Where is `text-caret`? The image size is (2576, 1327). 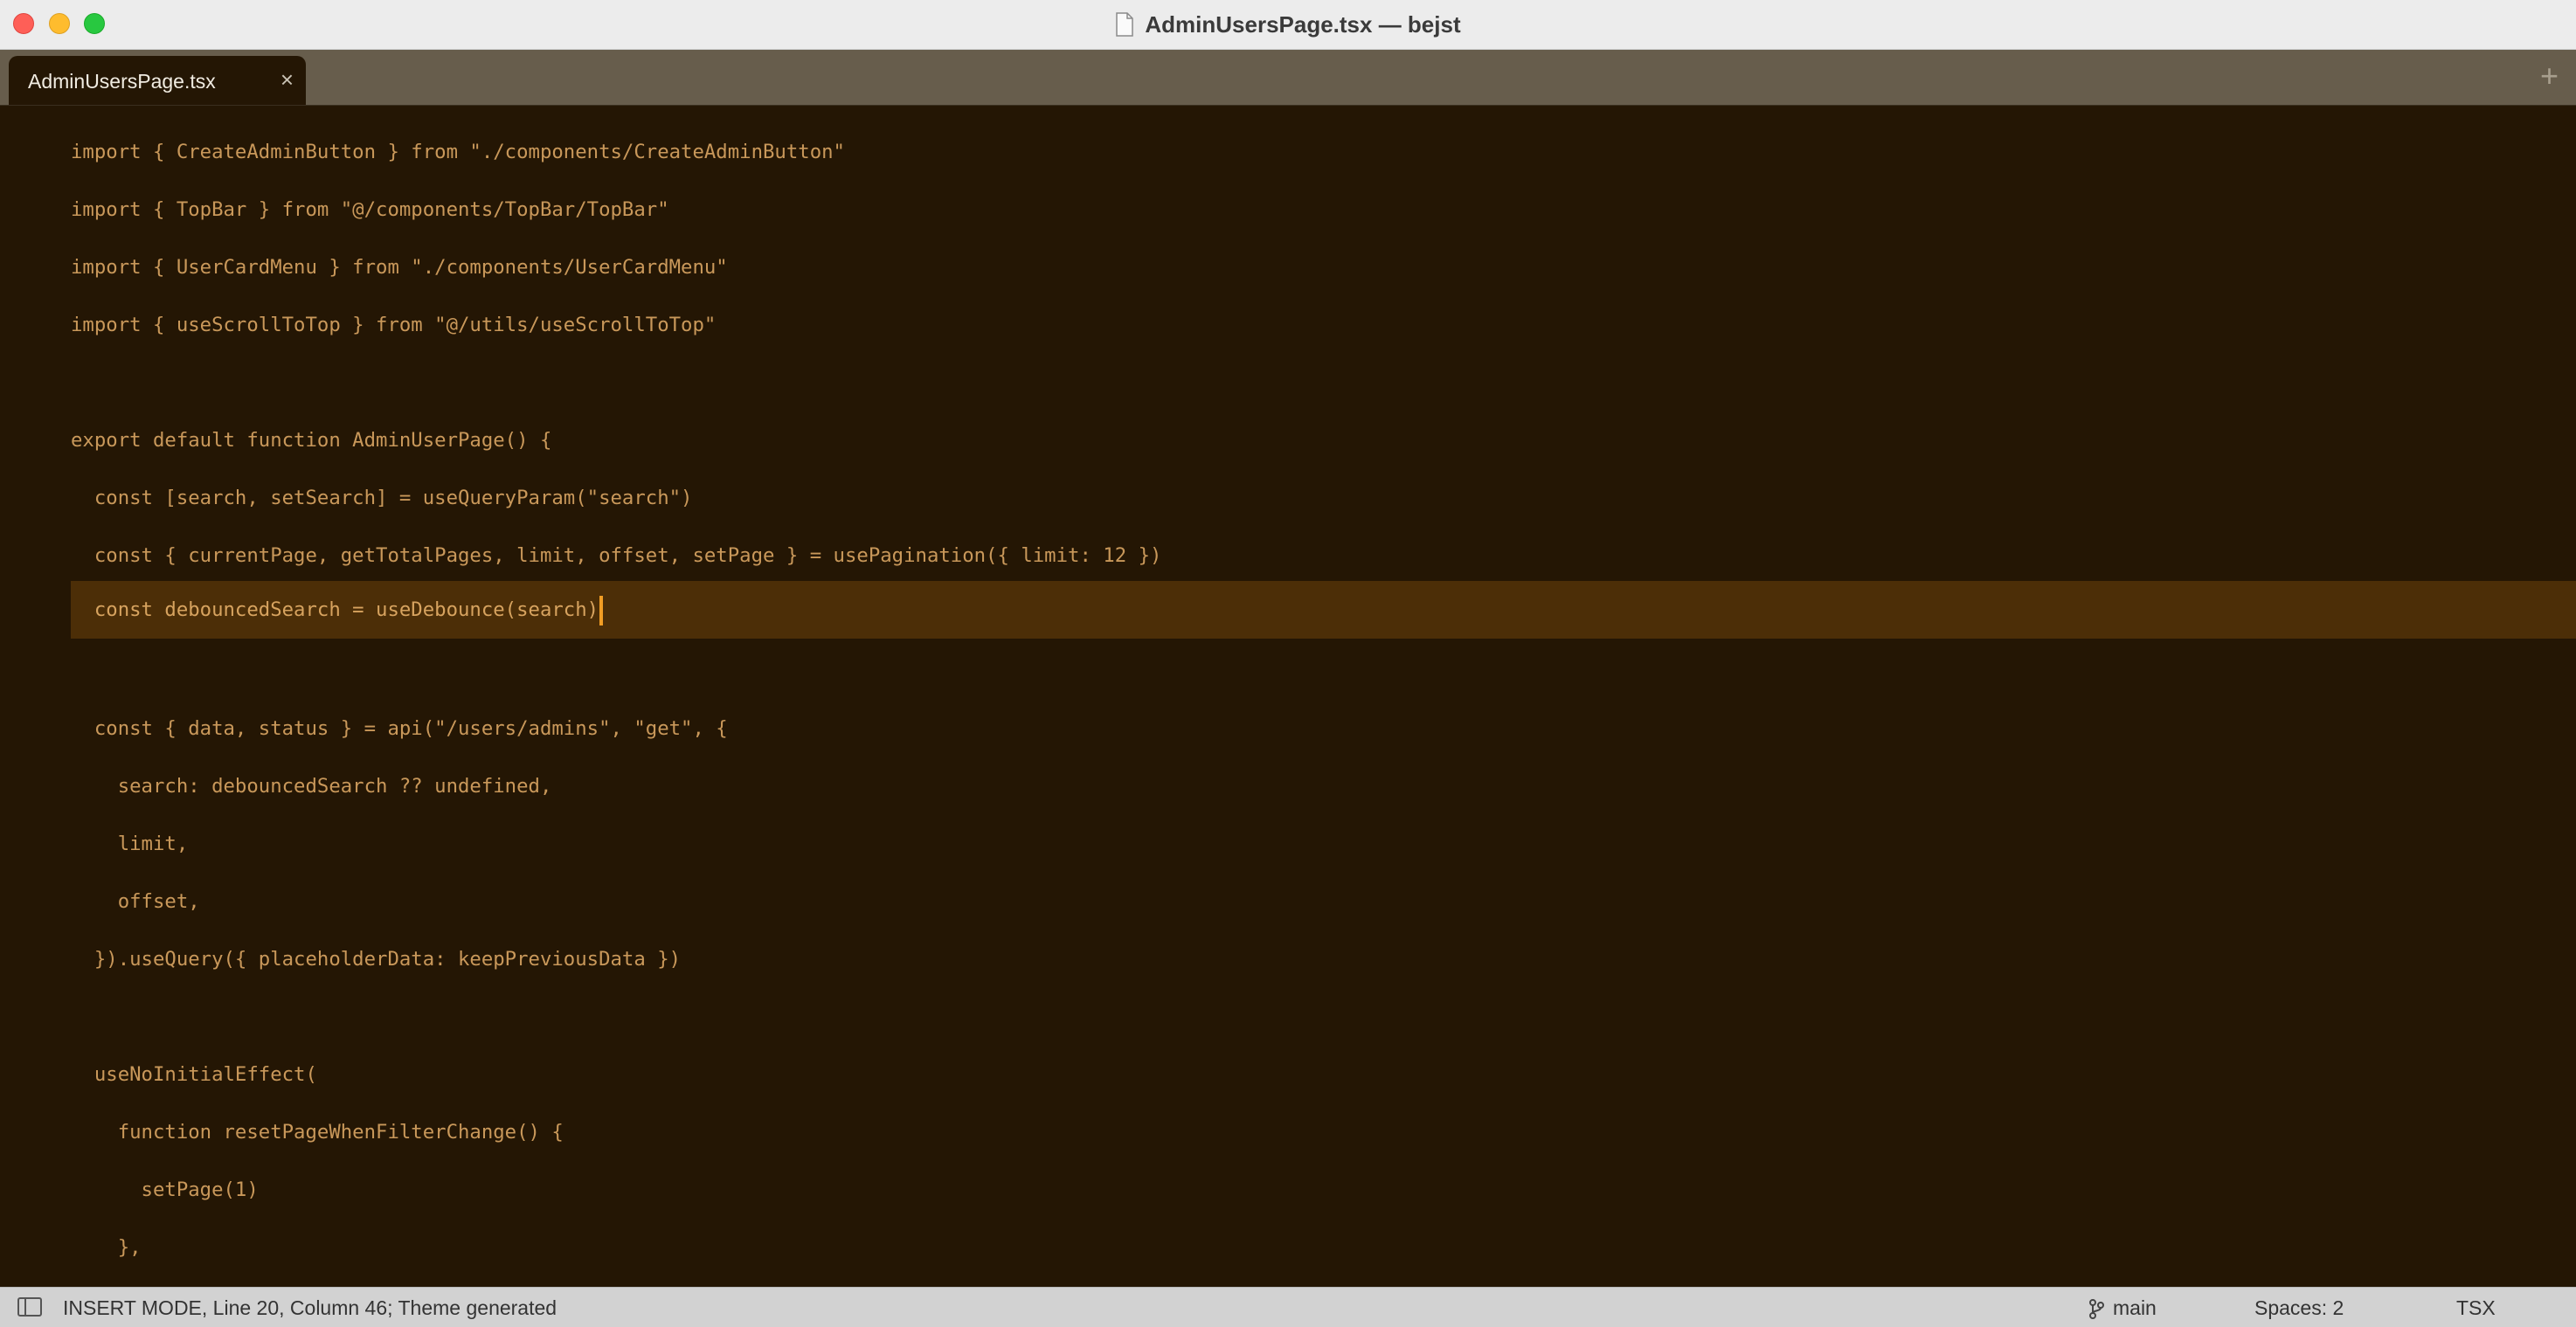
text-caret is located at coordinates (601, 610).